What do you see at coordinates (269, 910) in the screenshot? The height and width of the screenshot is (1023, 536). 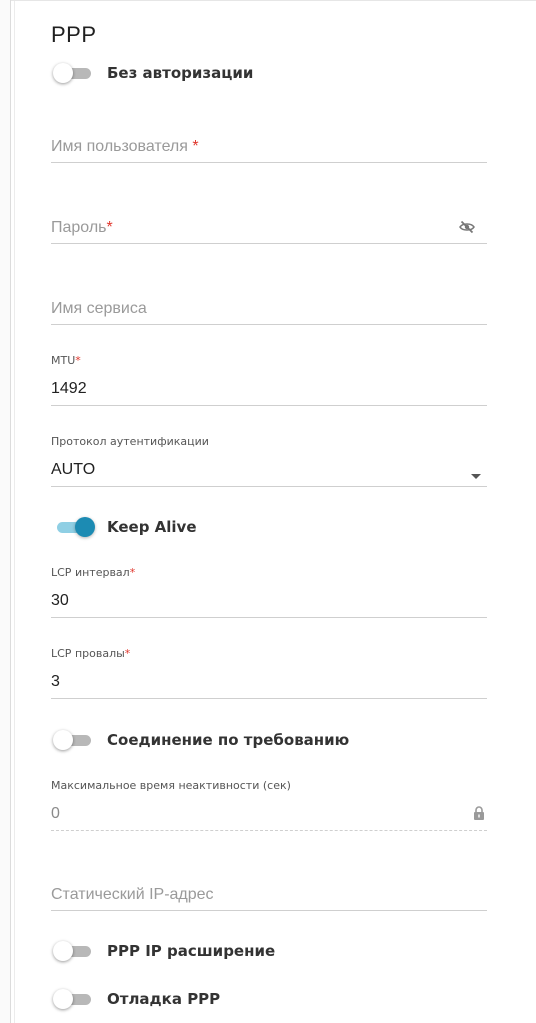 I see `static-ip-underline` at bounding box center [269, 910].